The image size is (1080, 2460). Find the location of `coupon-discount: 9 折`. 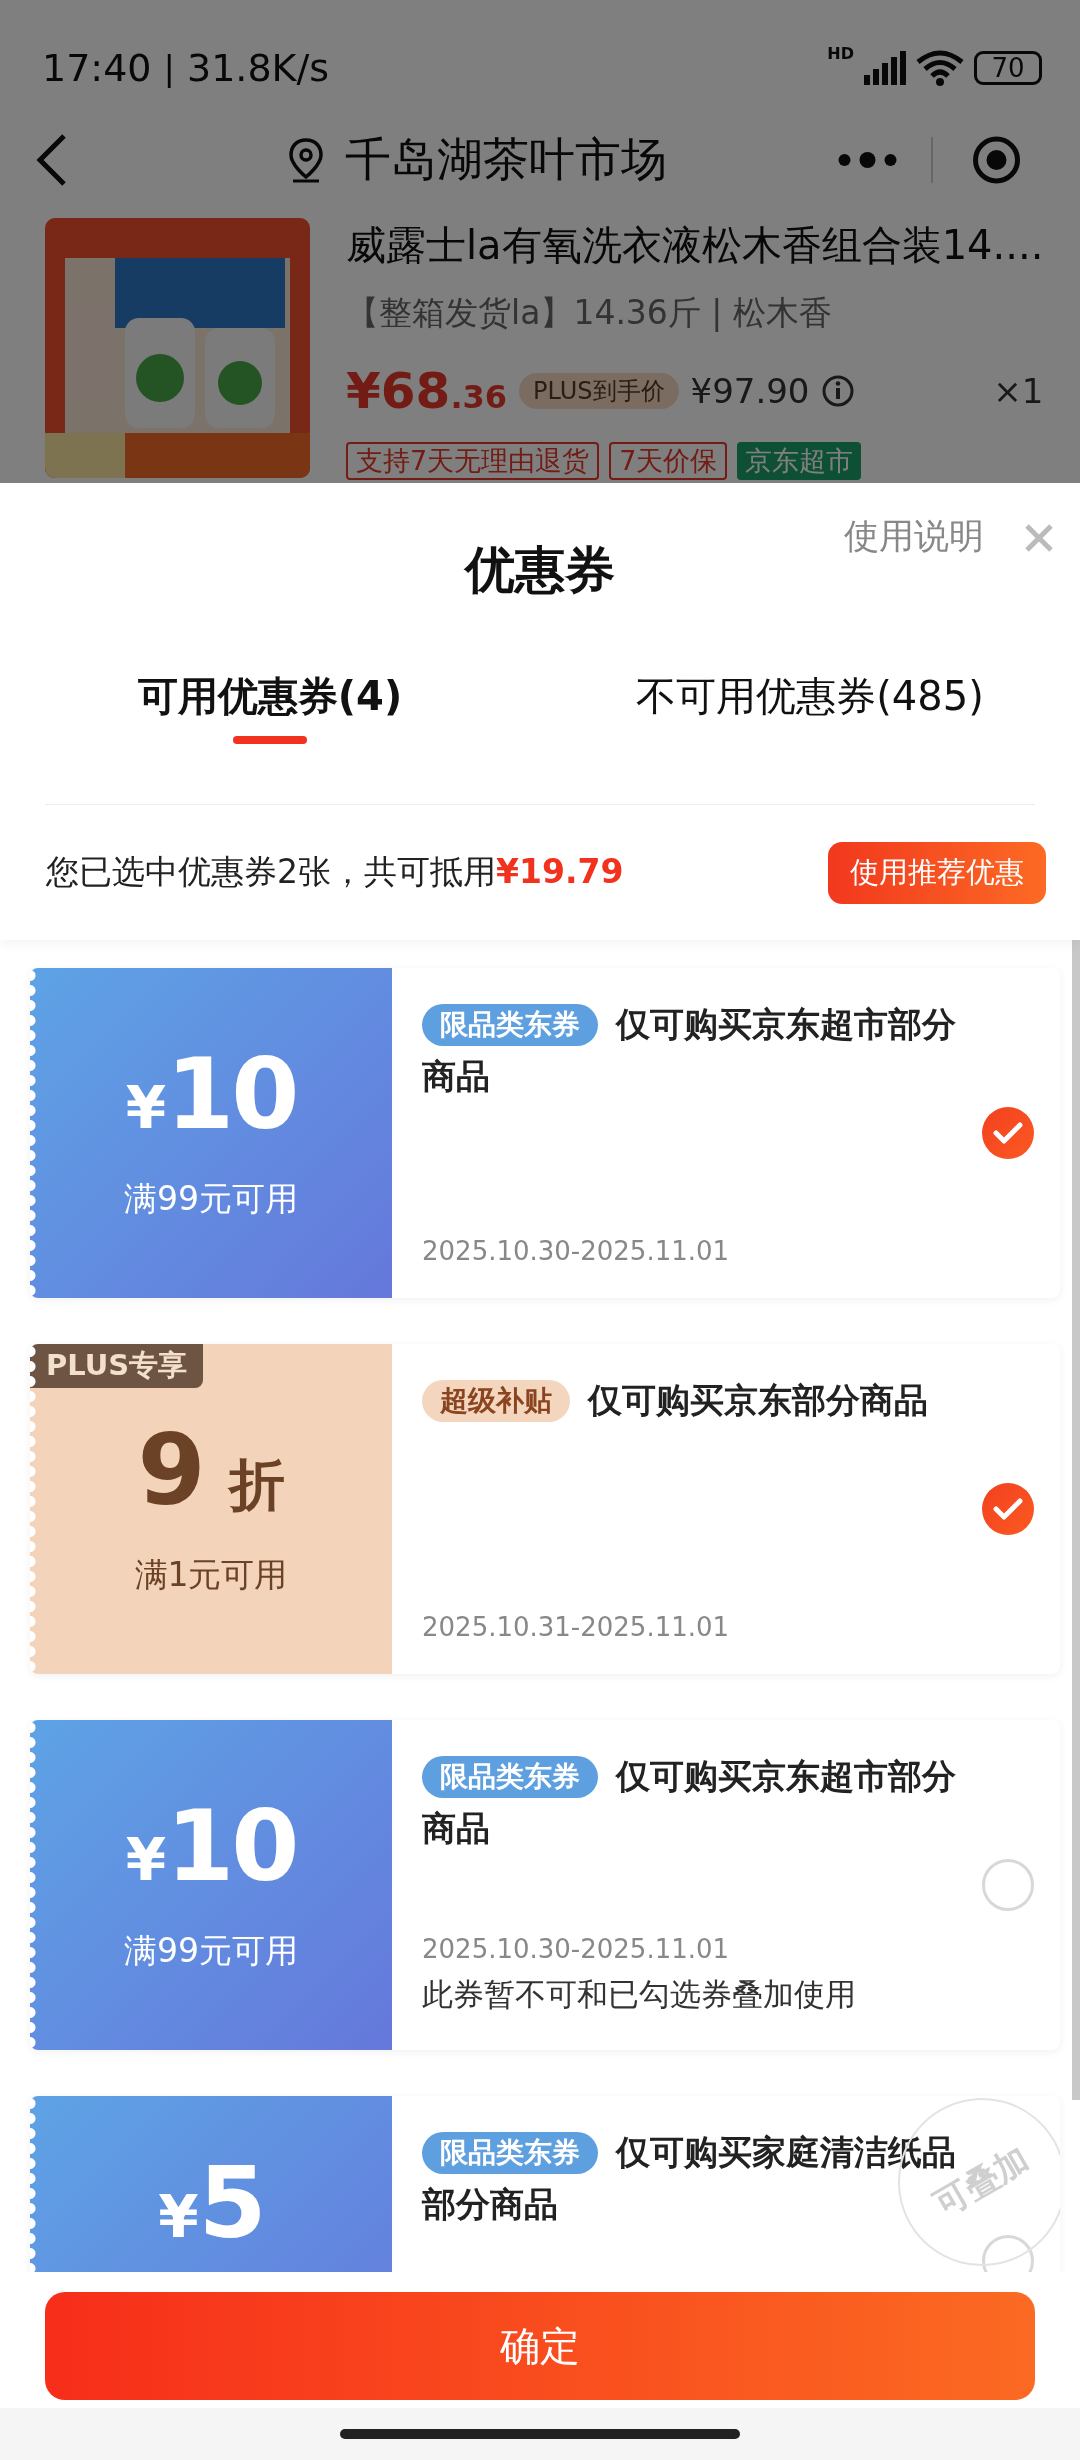

coupon-discount: 9 折 is located at coordinates (211, 1469).